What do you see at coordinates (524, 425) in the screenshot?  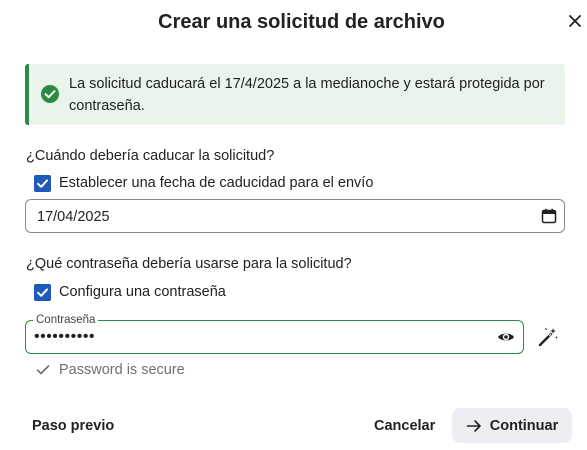 I see `continue-button-label: Continuar` at bounding box center [524, 425].